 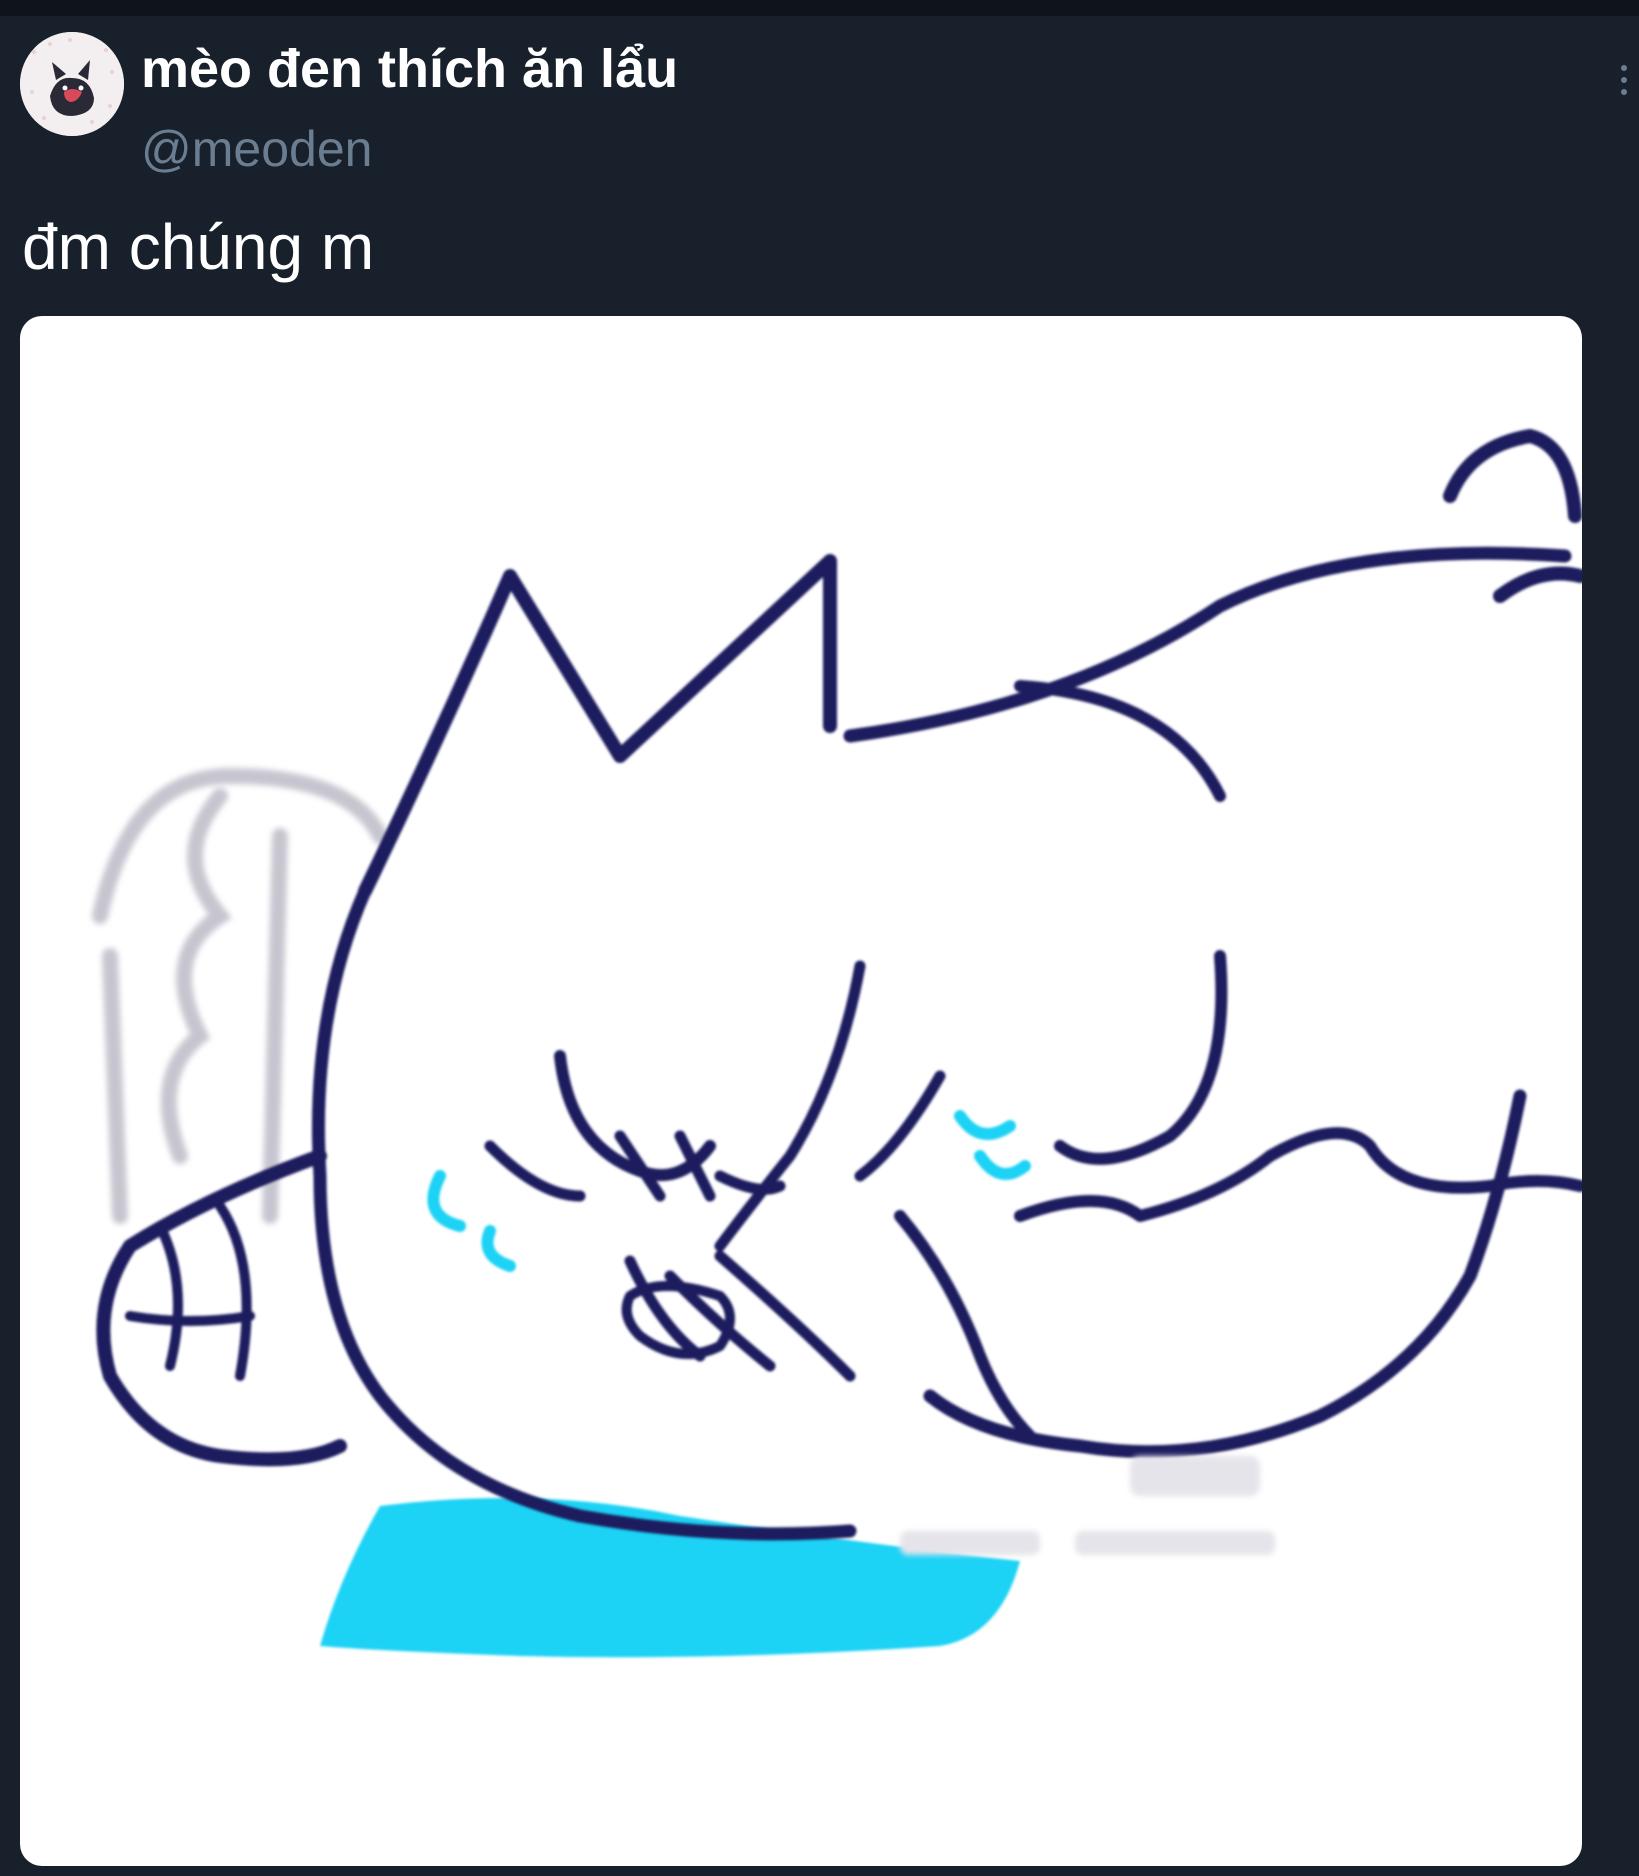 What do you see at coordinates (819, 8) in the screenshot?
I see `top-bar` at bounding box center [819, 8].